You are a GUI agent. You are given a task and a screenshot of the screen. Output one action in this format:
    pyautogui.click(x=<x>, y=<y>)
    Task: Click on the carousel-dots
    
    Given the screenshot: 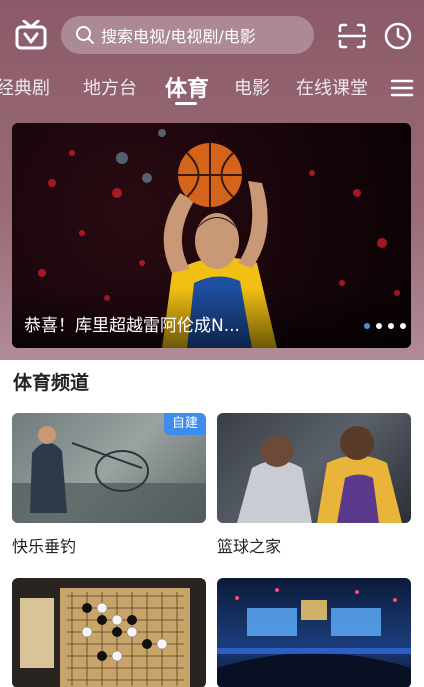 What is the action you would take?
    pyautogui.click(x=386, y=327)
    